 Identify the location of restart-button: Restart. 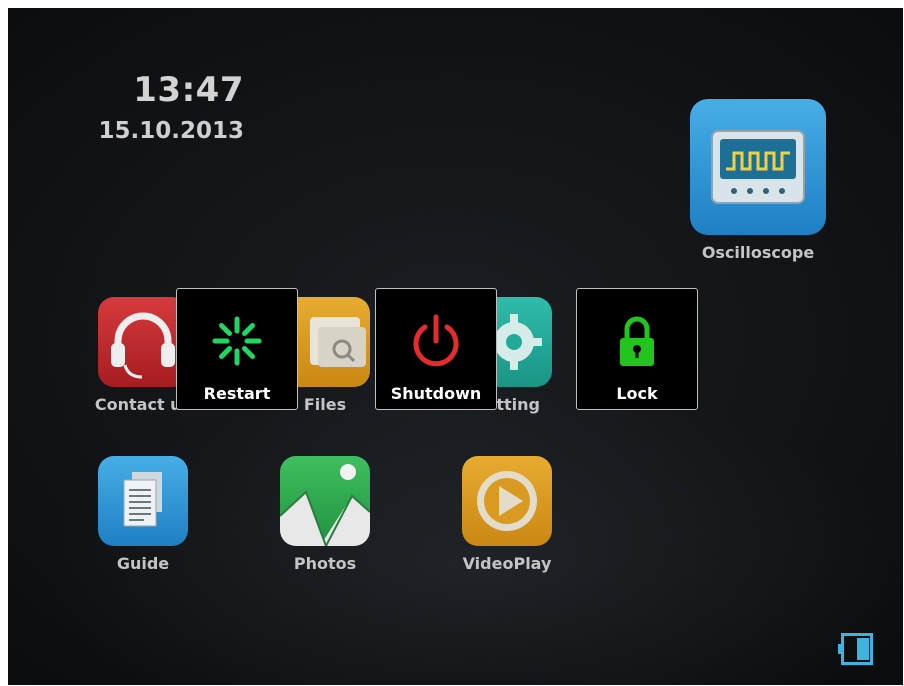
(237, 349).